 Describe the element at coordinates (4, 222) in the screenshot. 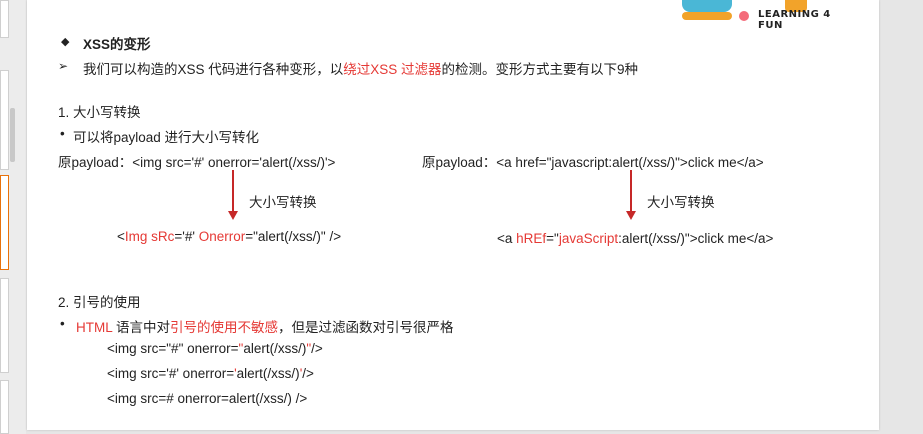

I see `slide-thumbnail-active` at that location.